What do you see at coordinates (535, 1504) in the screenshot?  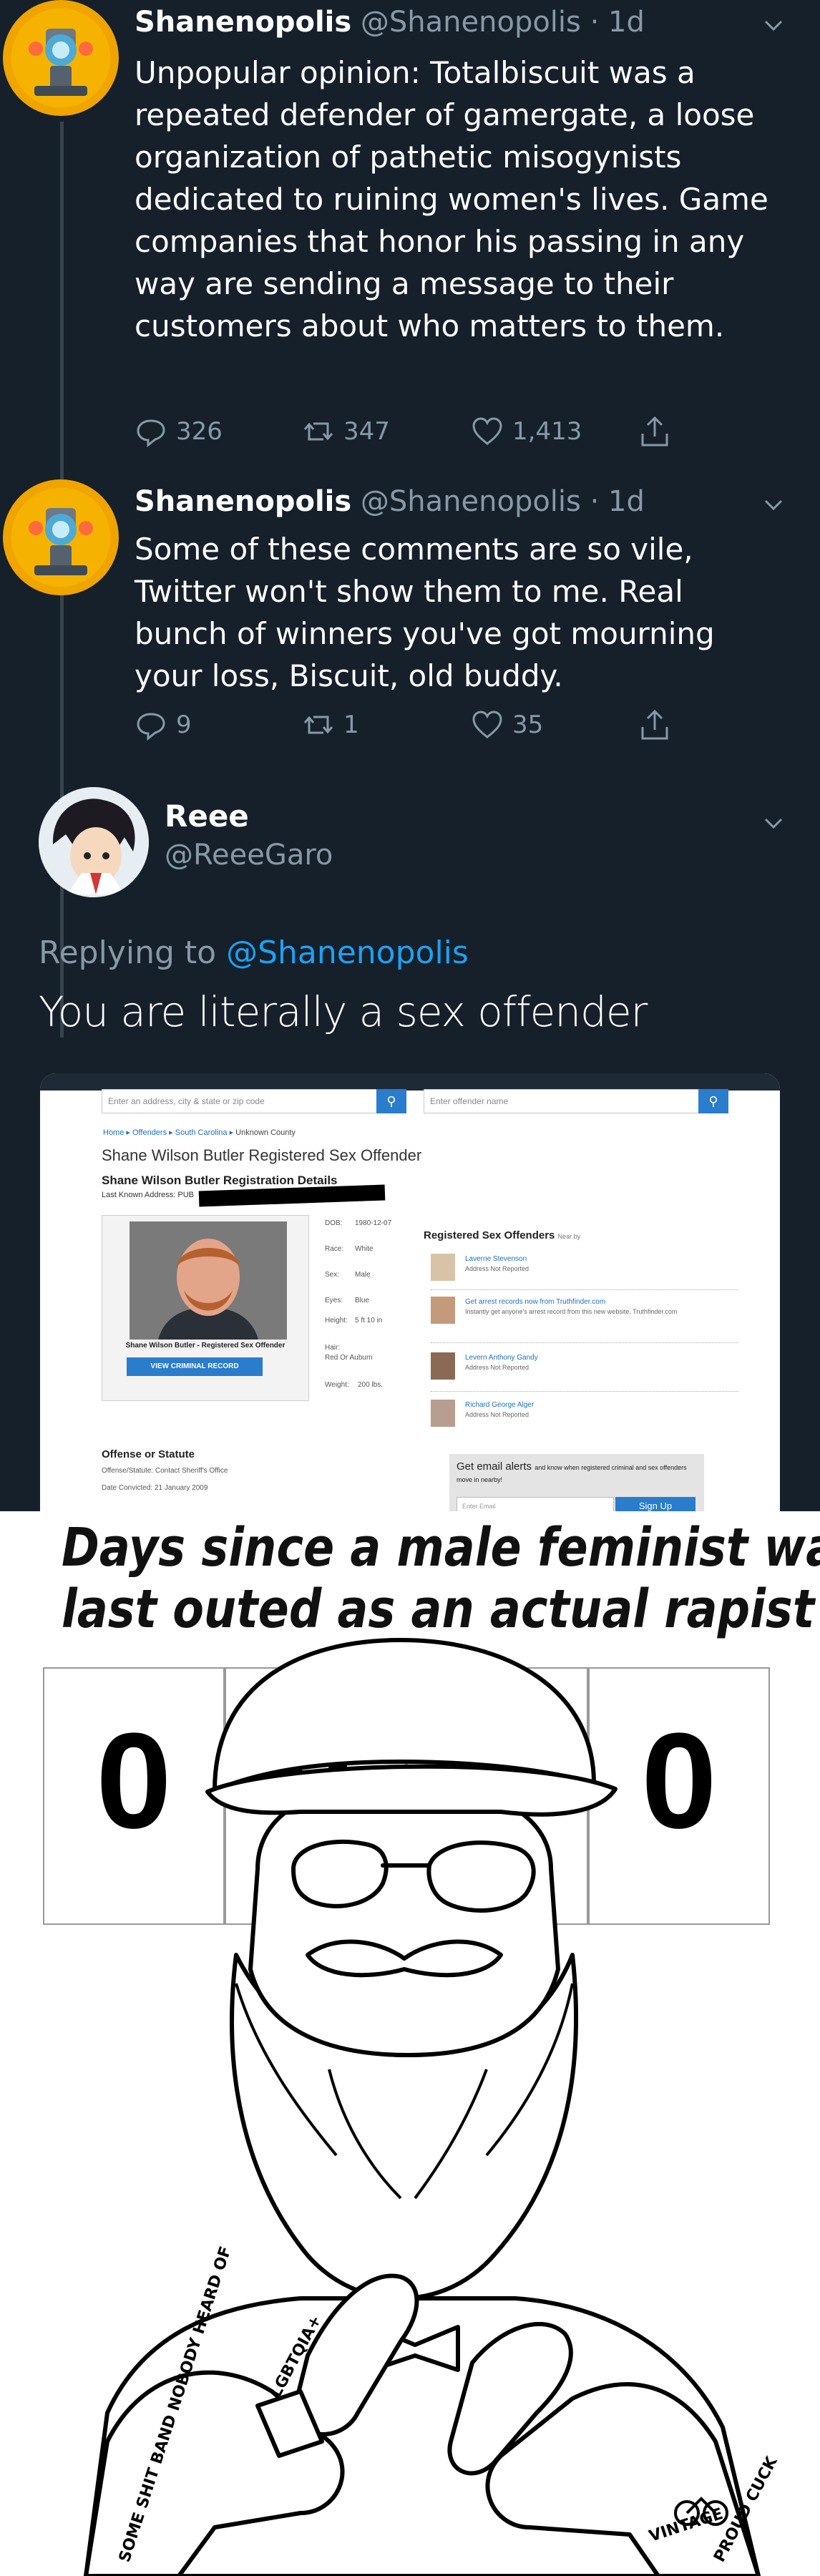 I see `email-input: Enter Email` at bounding box center [535, 1504].